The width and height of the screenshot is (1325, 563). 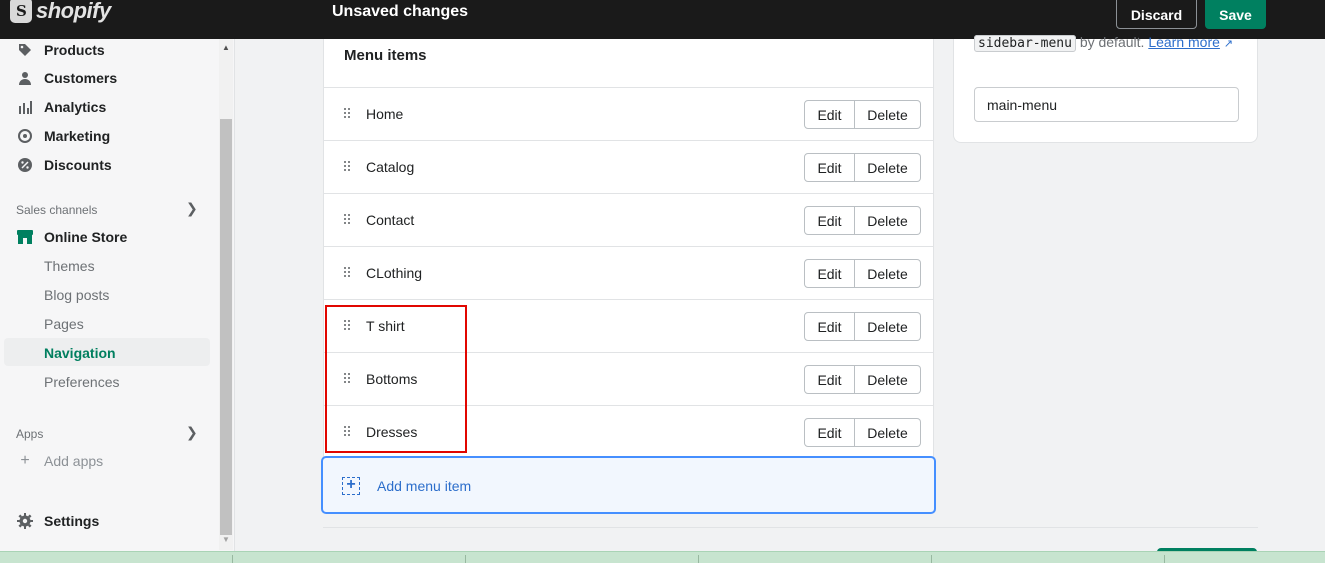 What do you see at coordinates (396, 379) in the screenshot?
I see `highlight-annotation` at bounding box center [396, 379].